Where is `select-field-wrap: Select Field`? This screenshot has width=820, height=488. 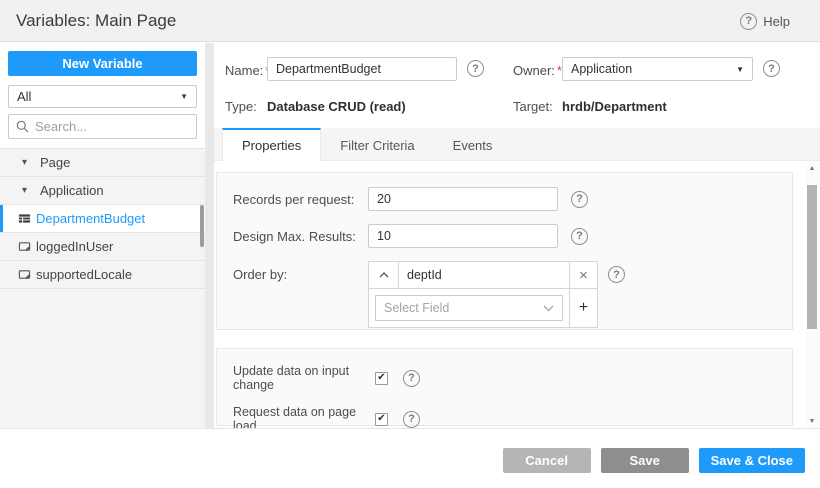
select-field-wrap: Select Field is located at coordinates (469, 308).